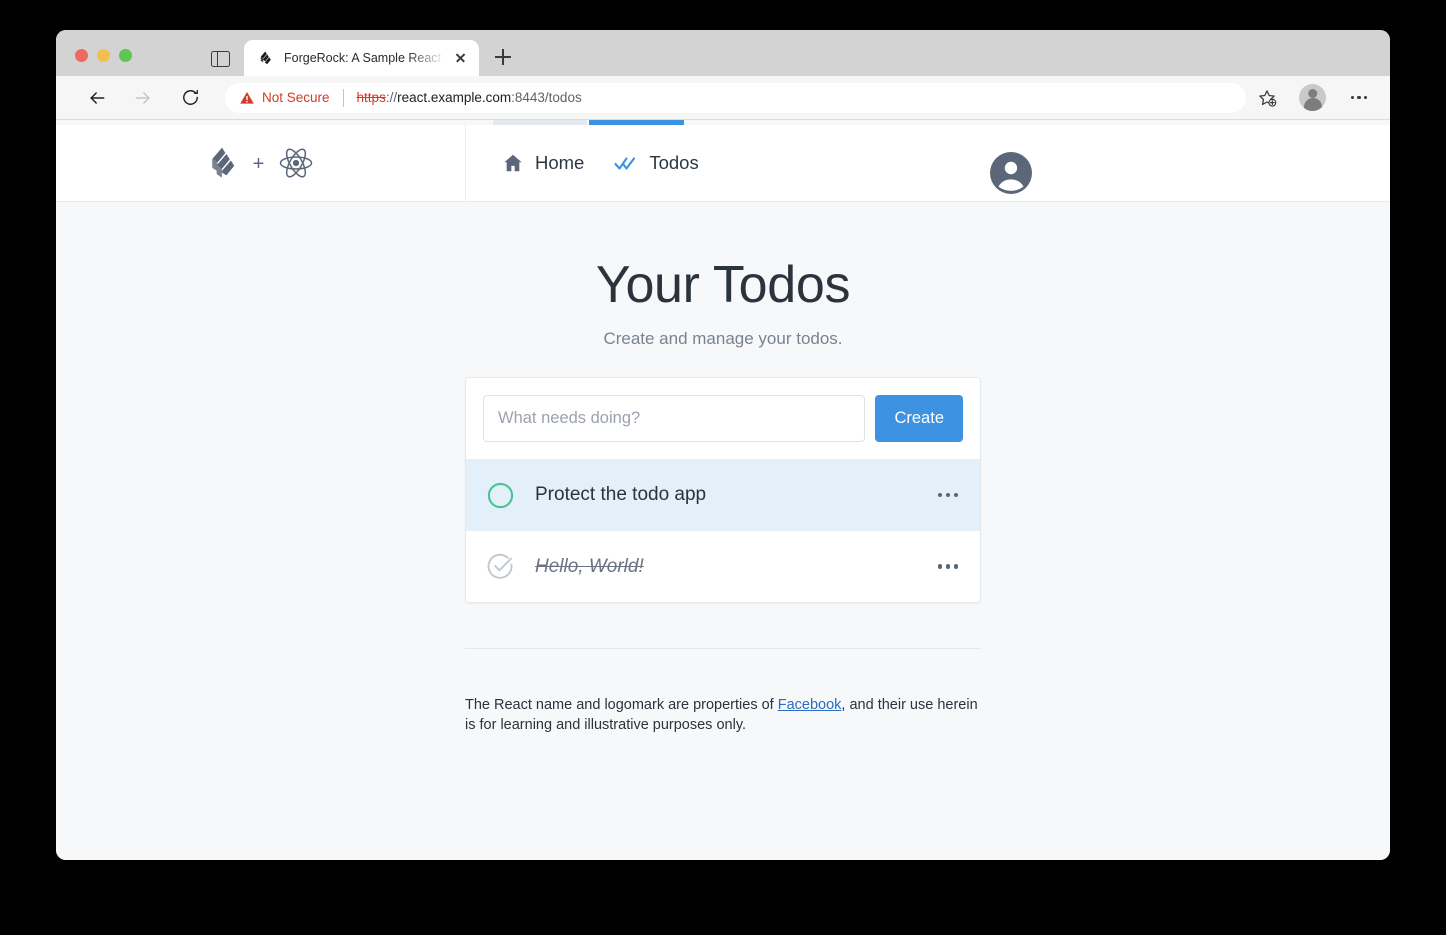 This screenshot has width=1446, height=935. I want to click on url-text: https://react.example.com:8443/todos, so click(469, 97).